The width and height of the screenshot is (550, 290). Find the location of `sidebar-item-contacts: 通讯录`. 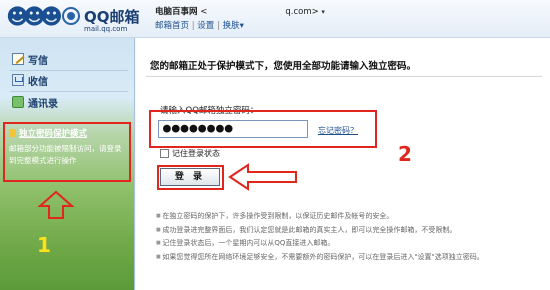

sidebar-item-contacts: 通讯录 is located at coordinates (35, 102).